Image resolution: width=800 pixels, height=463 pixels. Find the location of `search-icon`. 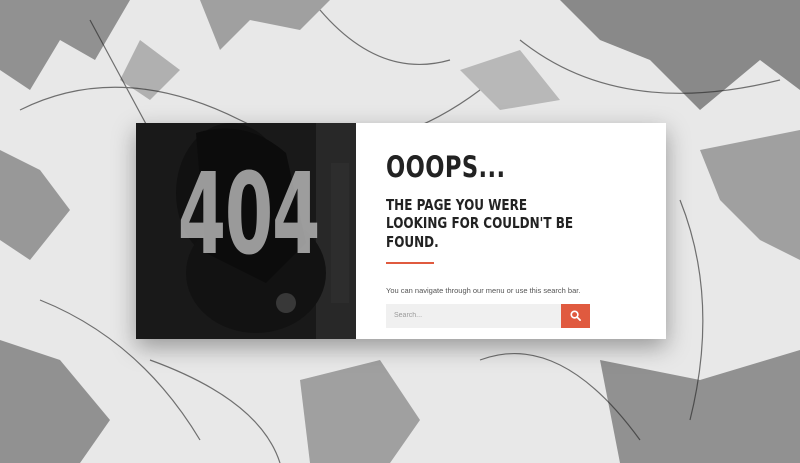

search-icon is located at coordinates (575, 316).